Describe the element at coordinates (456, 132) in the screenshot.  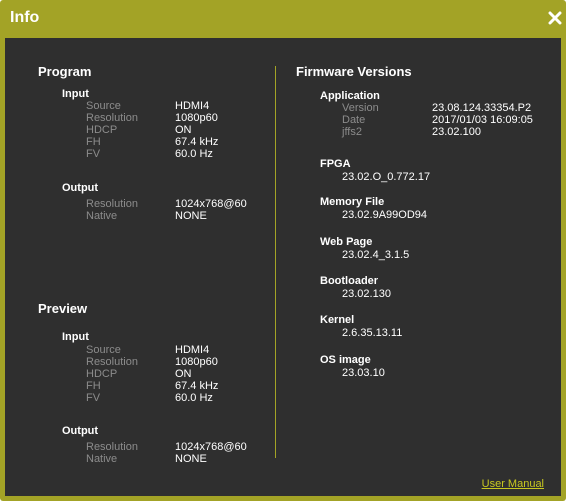
I see `row-value: 23.02.100` at that location.